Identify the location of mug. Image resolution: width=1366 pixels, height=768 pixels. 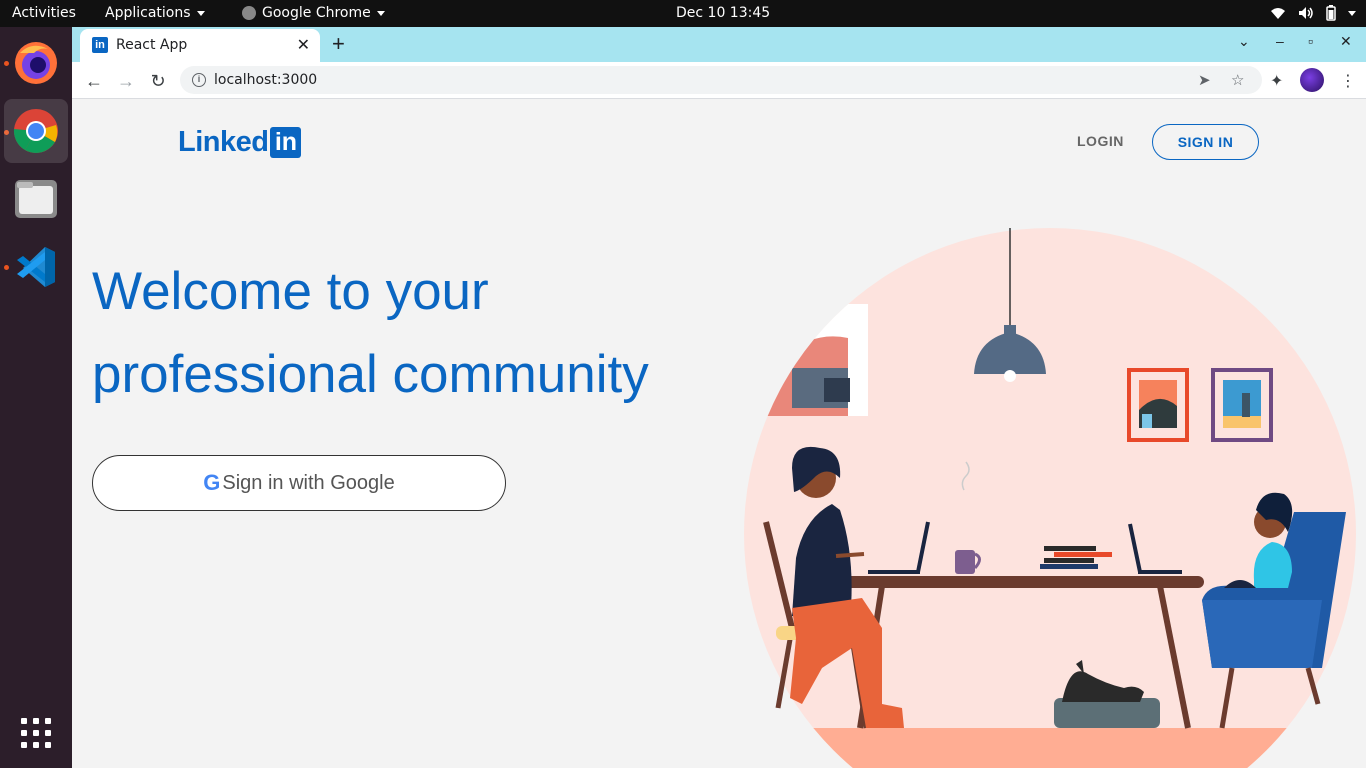
(965, 562).